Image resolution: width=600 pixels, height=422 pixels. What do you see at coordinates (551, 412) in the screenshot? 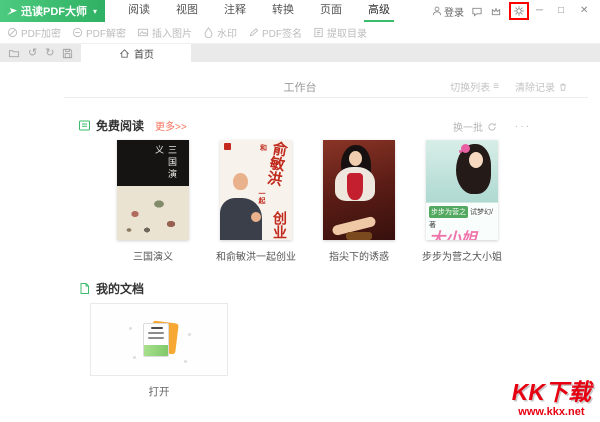
I see `watermark-url: www.kkx.net` at bounding box center [551, 412].